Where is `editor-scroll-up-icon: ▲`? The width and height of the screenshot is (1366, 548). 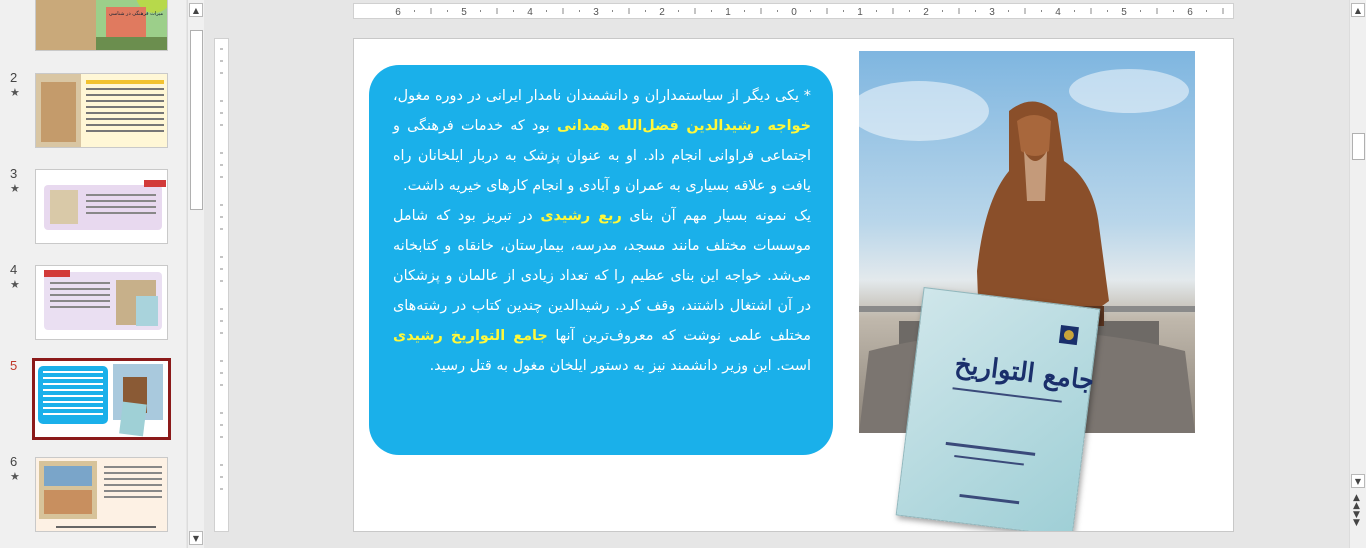 editor-scroll-up-icon: ▲ is located at coordinates (1358, 10).